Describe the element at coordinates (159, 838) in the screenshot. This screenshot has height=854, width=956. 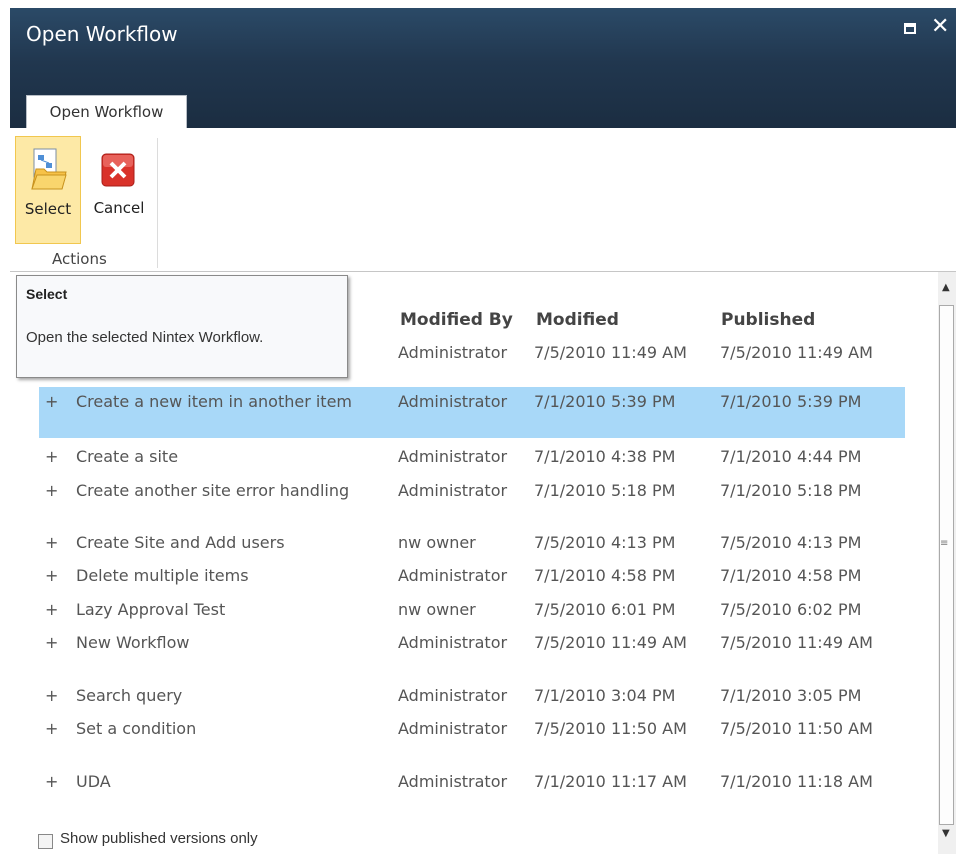
I see `published-only-label: Show published versions only` at that location.